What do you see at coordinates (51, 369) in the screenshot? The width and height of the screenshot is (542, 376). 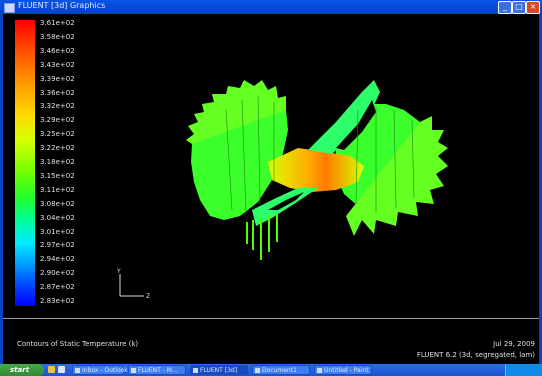 I see `quicklaunch-ie-icon` at bounding box center [51, 369].